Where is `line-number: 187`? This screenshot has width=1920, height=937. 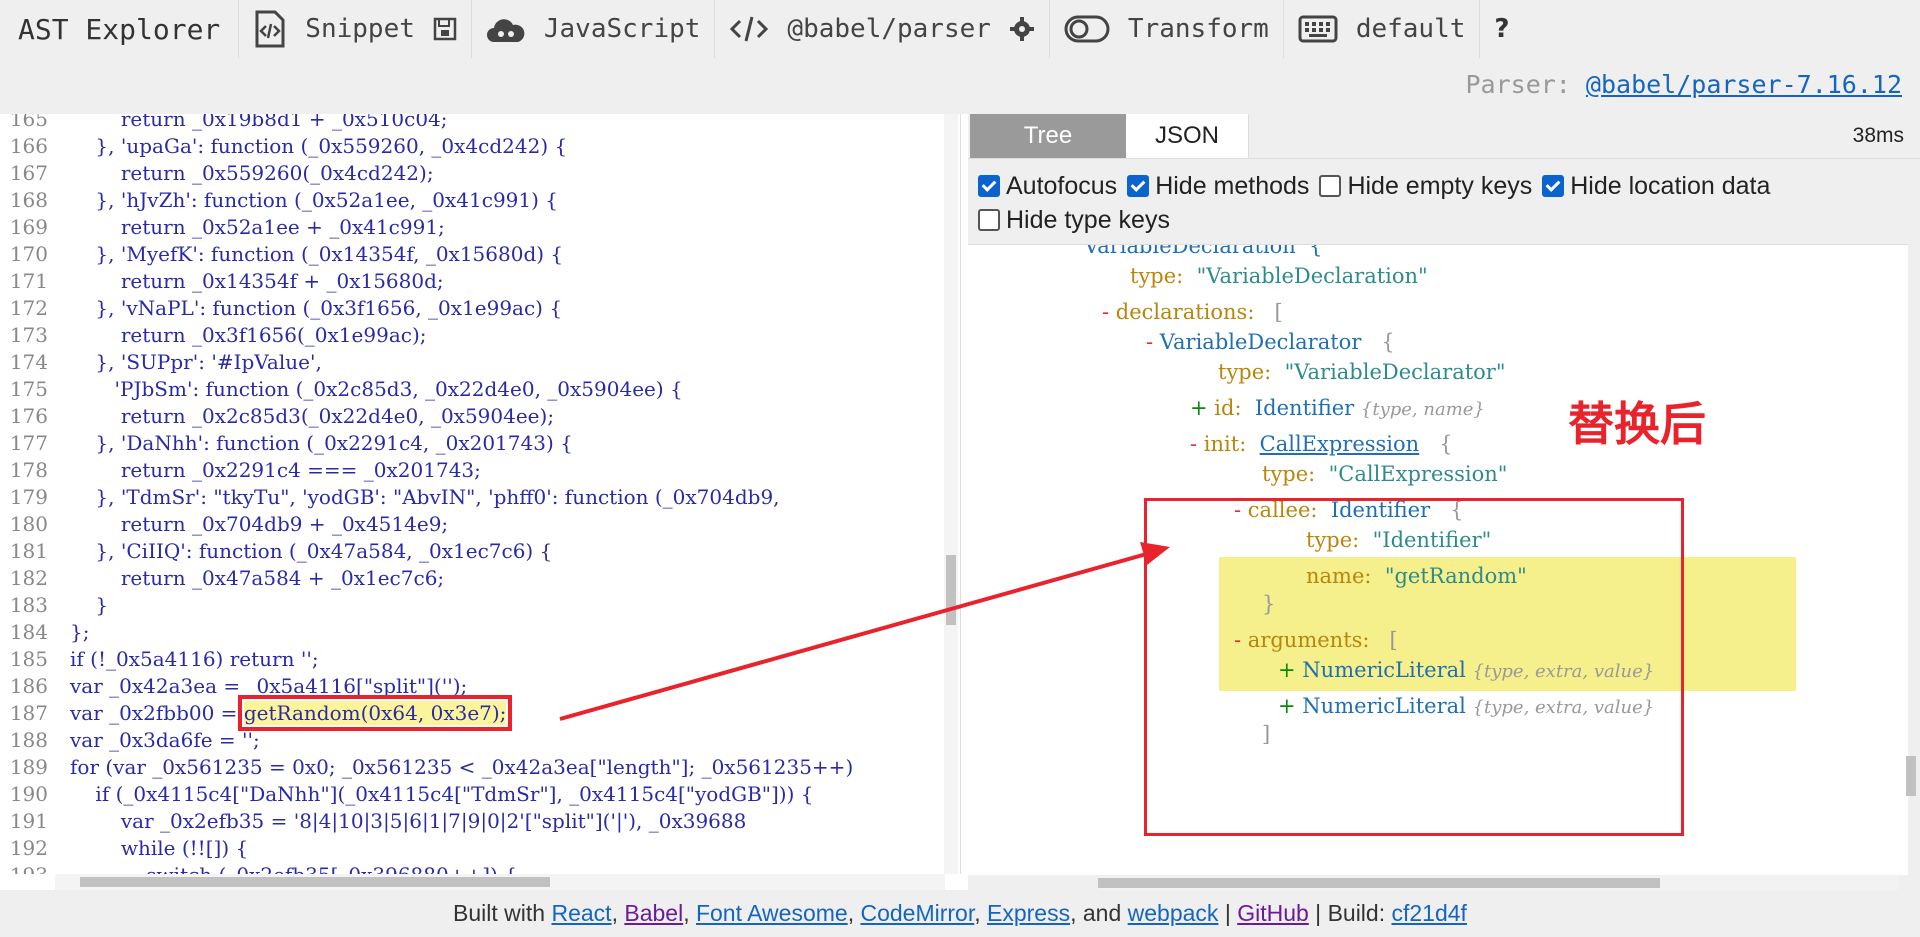 line-number: 187 is located at coordinates (28, 713).